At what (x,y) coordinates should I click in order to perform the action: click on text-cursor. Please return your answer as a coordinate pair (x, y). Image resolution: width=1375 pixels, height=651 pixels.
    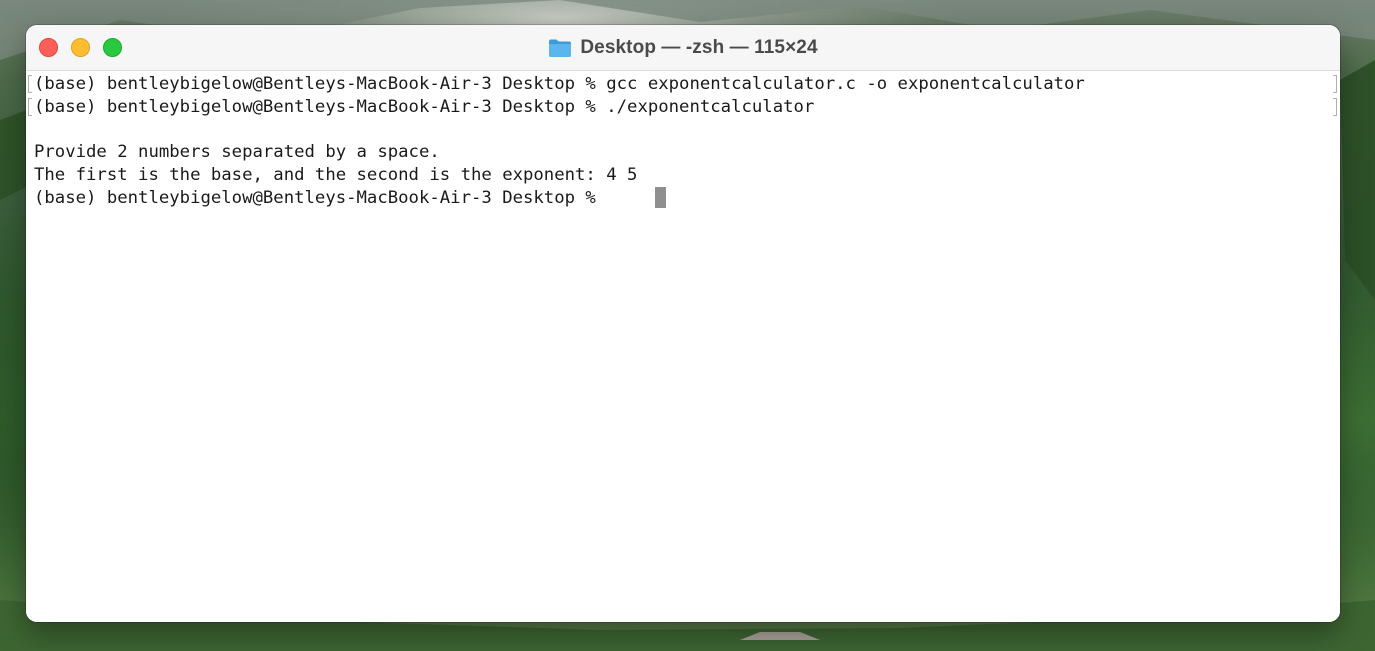
    Looking at the image, I should click on (660, 197).